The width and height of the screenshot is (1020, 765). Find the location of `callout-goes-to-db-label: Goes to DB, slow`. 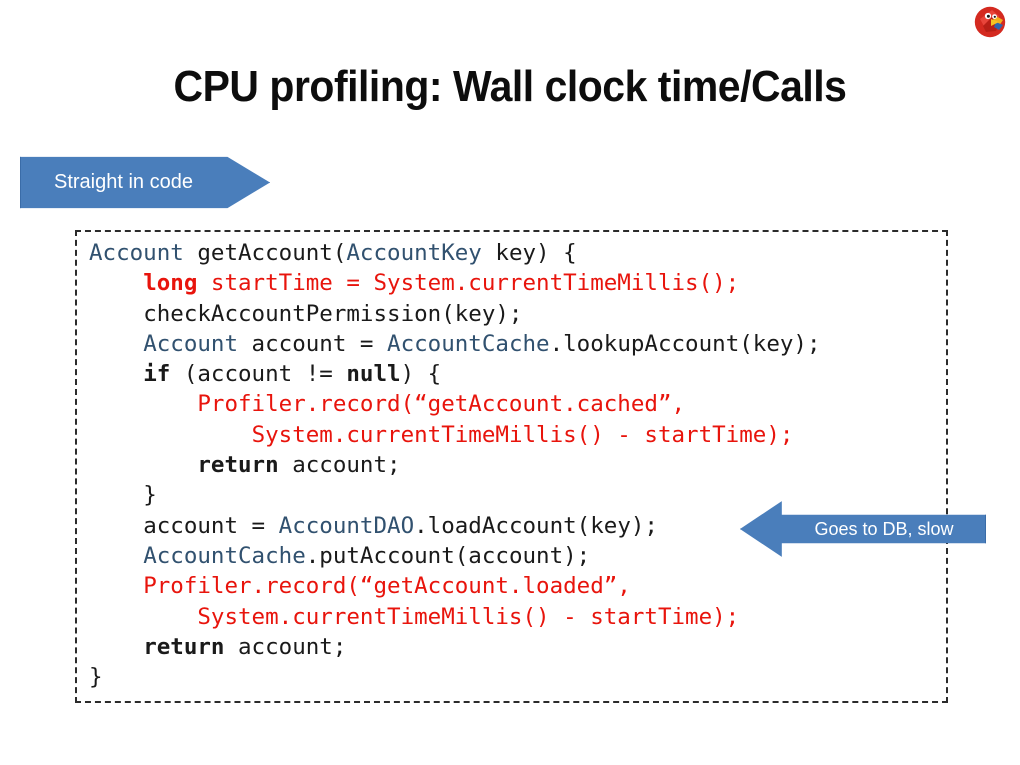

callout-goes-to-db-label: Goes to DB, slow is located at coordinates (884, 528).